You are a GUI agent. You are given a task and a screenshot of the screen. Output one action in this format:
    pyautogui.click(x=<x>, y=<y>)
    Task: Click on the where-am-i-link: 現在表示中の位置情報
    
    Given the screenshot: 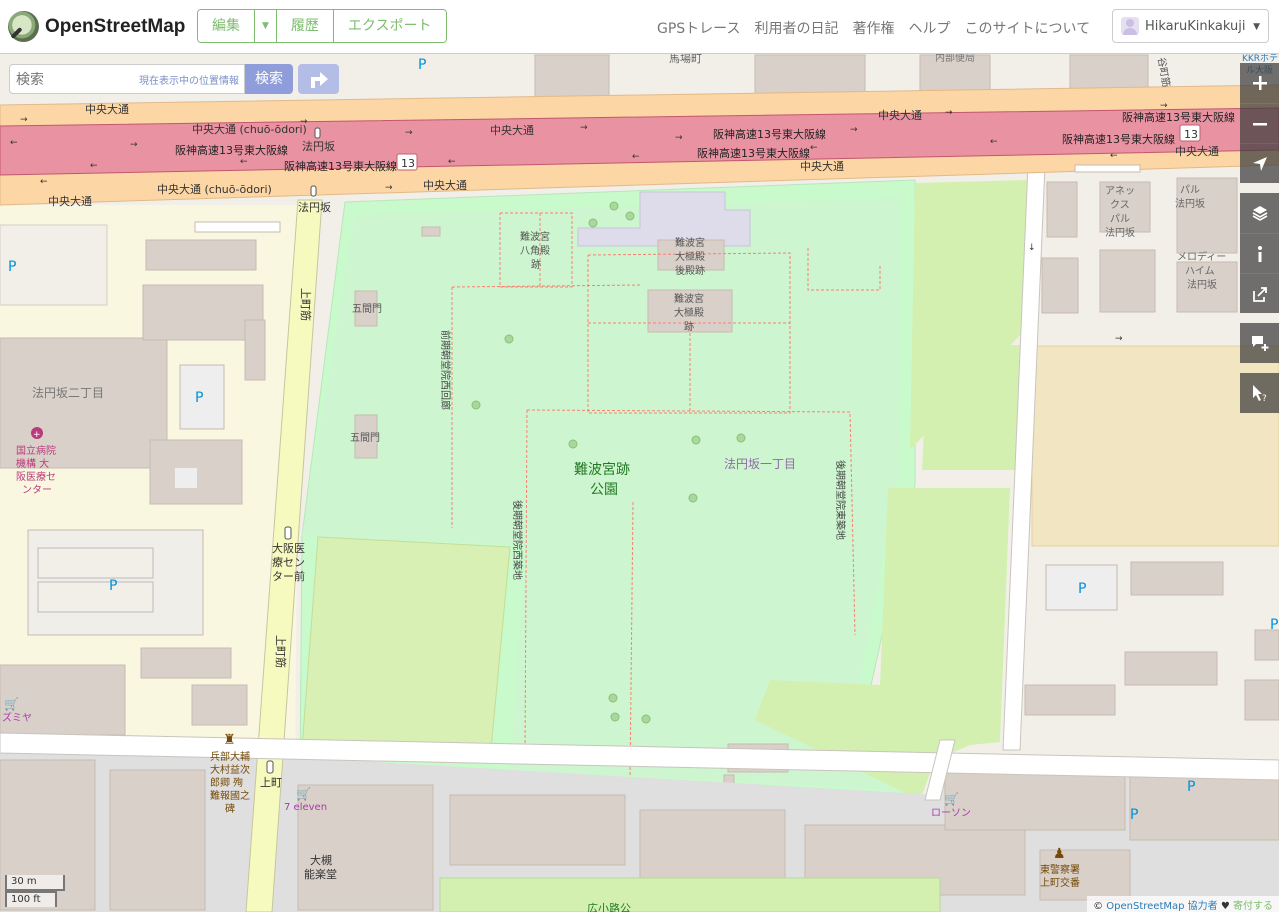 What is the action you would take?
    pyautogui.click(x=189, y=79)
    